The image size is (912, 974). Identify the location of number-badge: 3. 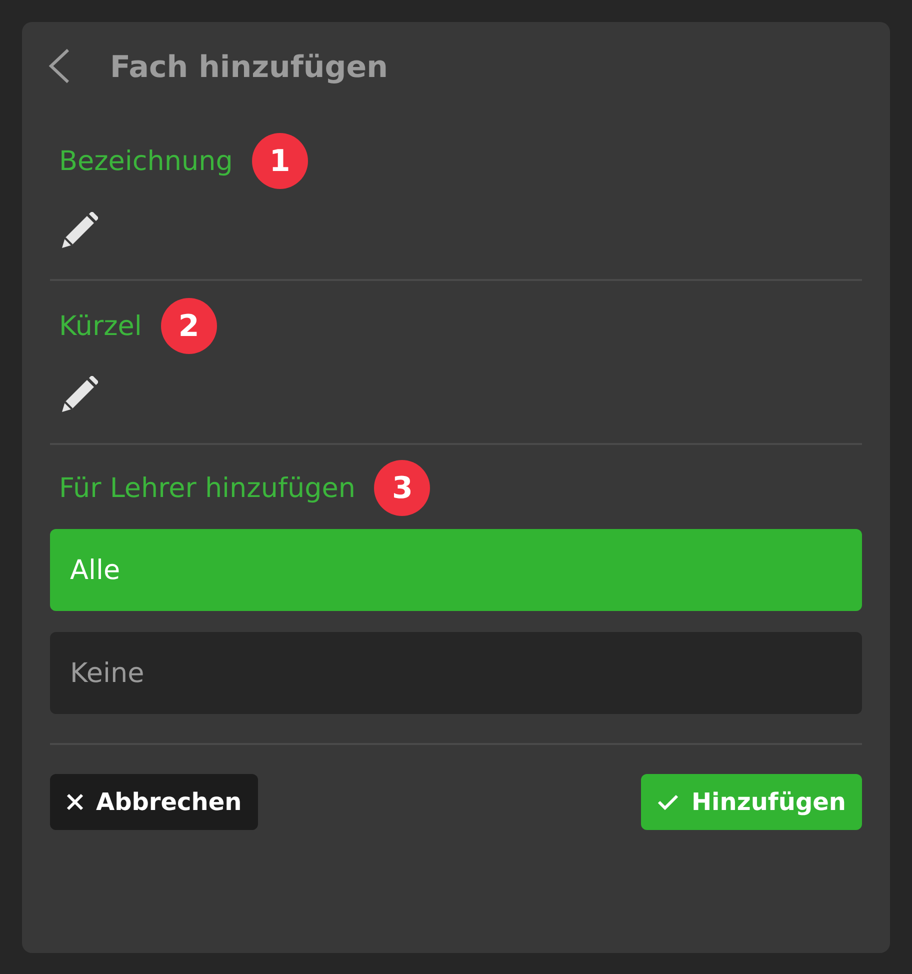
(402, 488).